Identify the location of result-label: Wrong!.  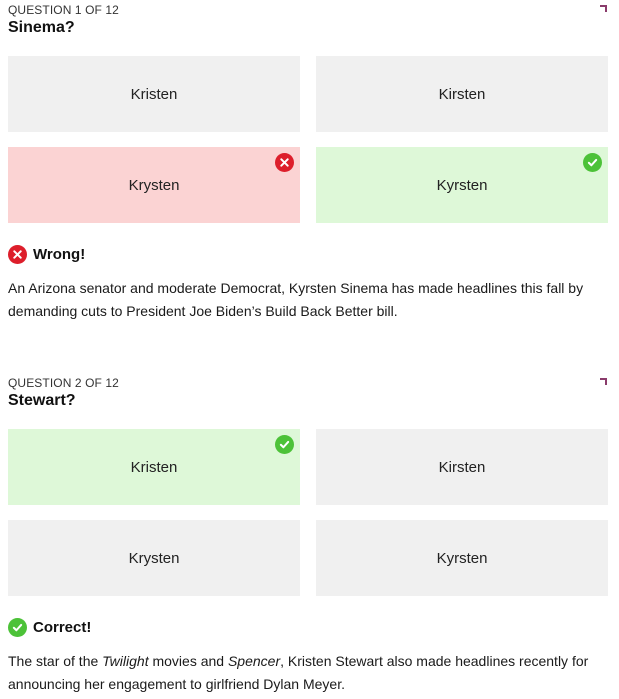
(59, 254).